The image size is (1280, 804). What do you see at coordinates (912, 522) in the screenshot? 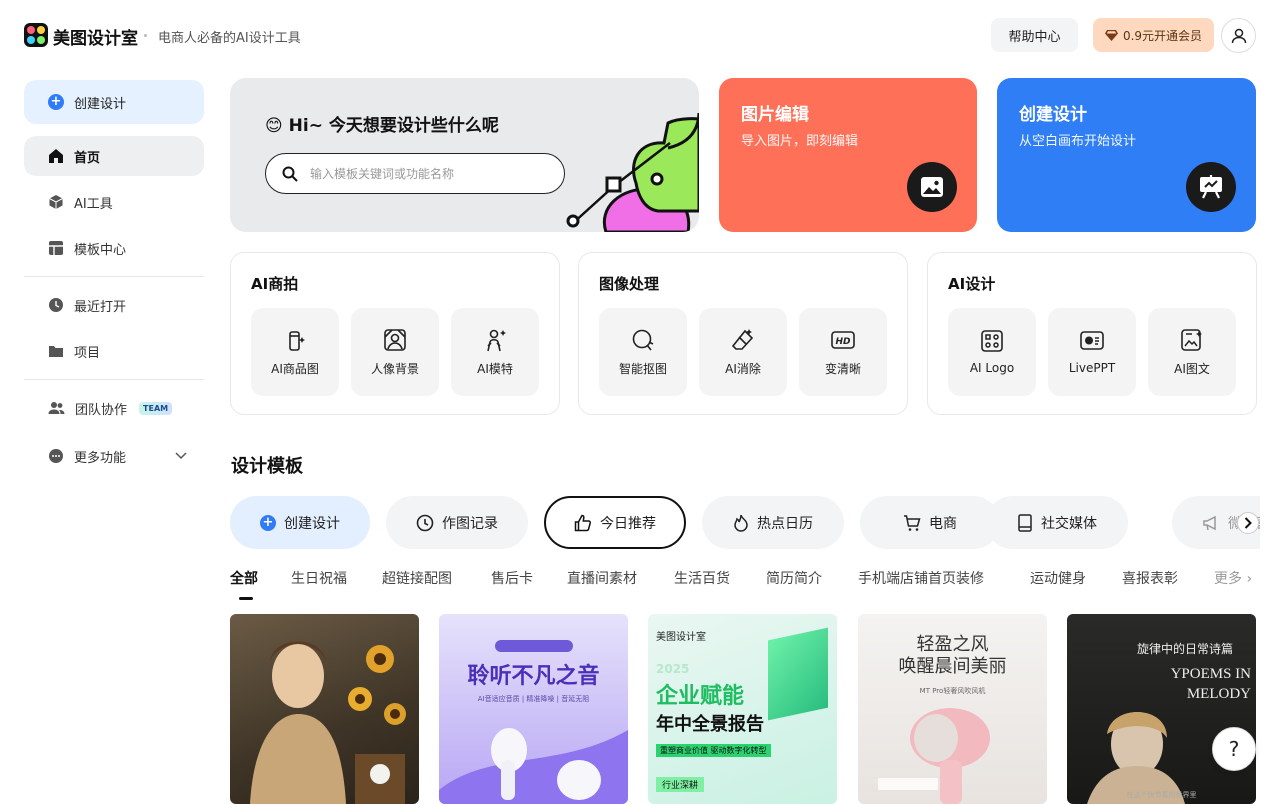
I see `cart-icon` at bounding box center [912, 522].